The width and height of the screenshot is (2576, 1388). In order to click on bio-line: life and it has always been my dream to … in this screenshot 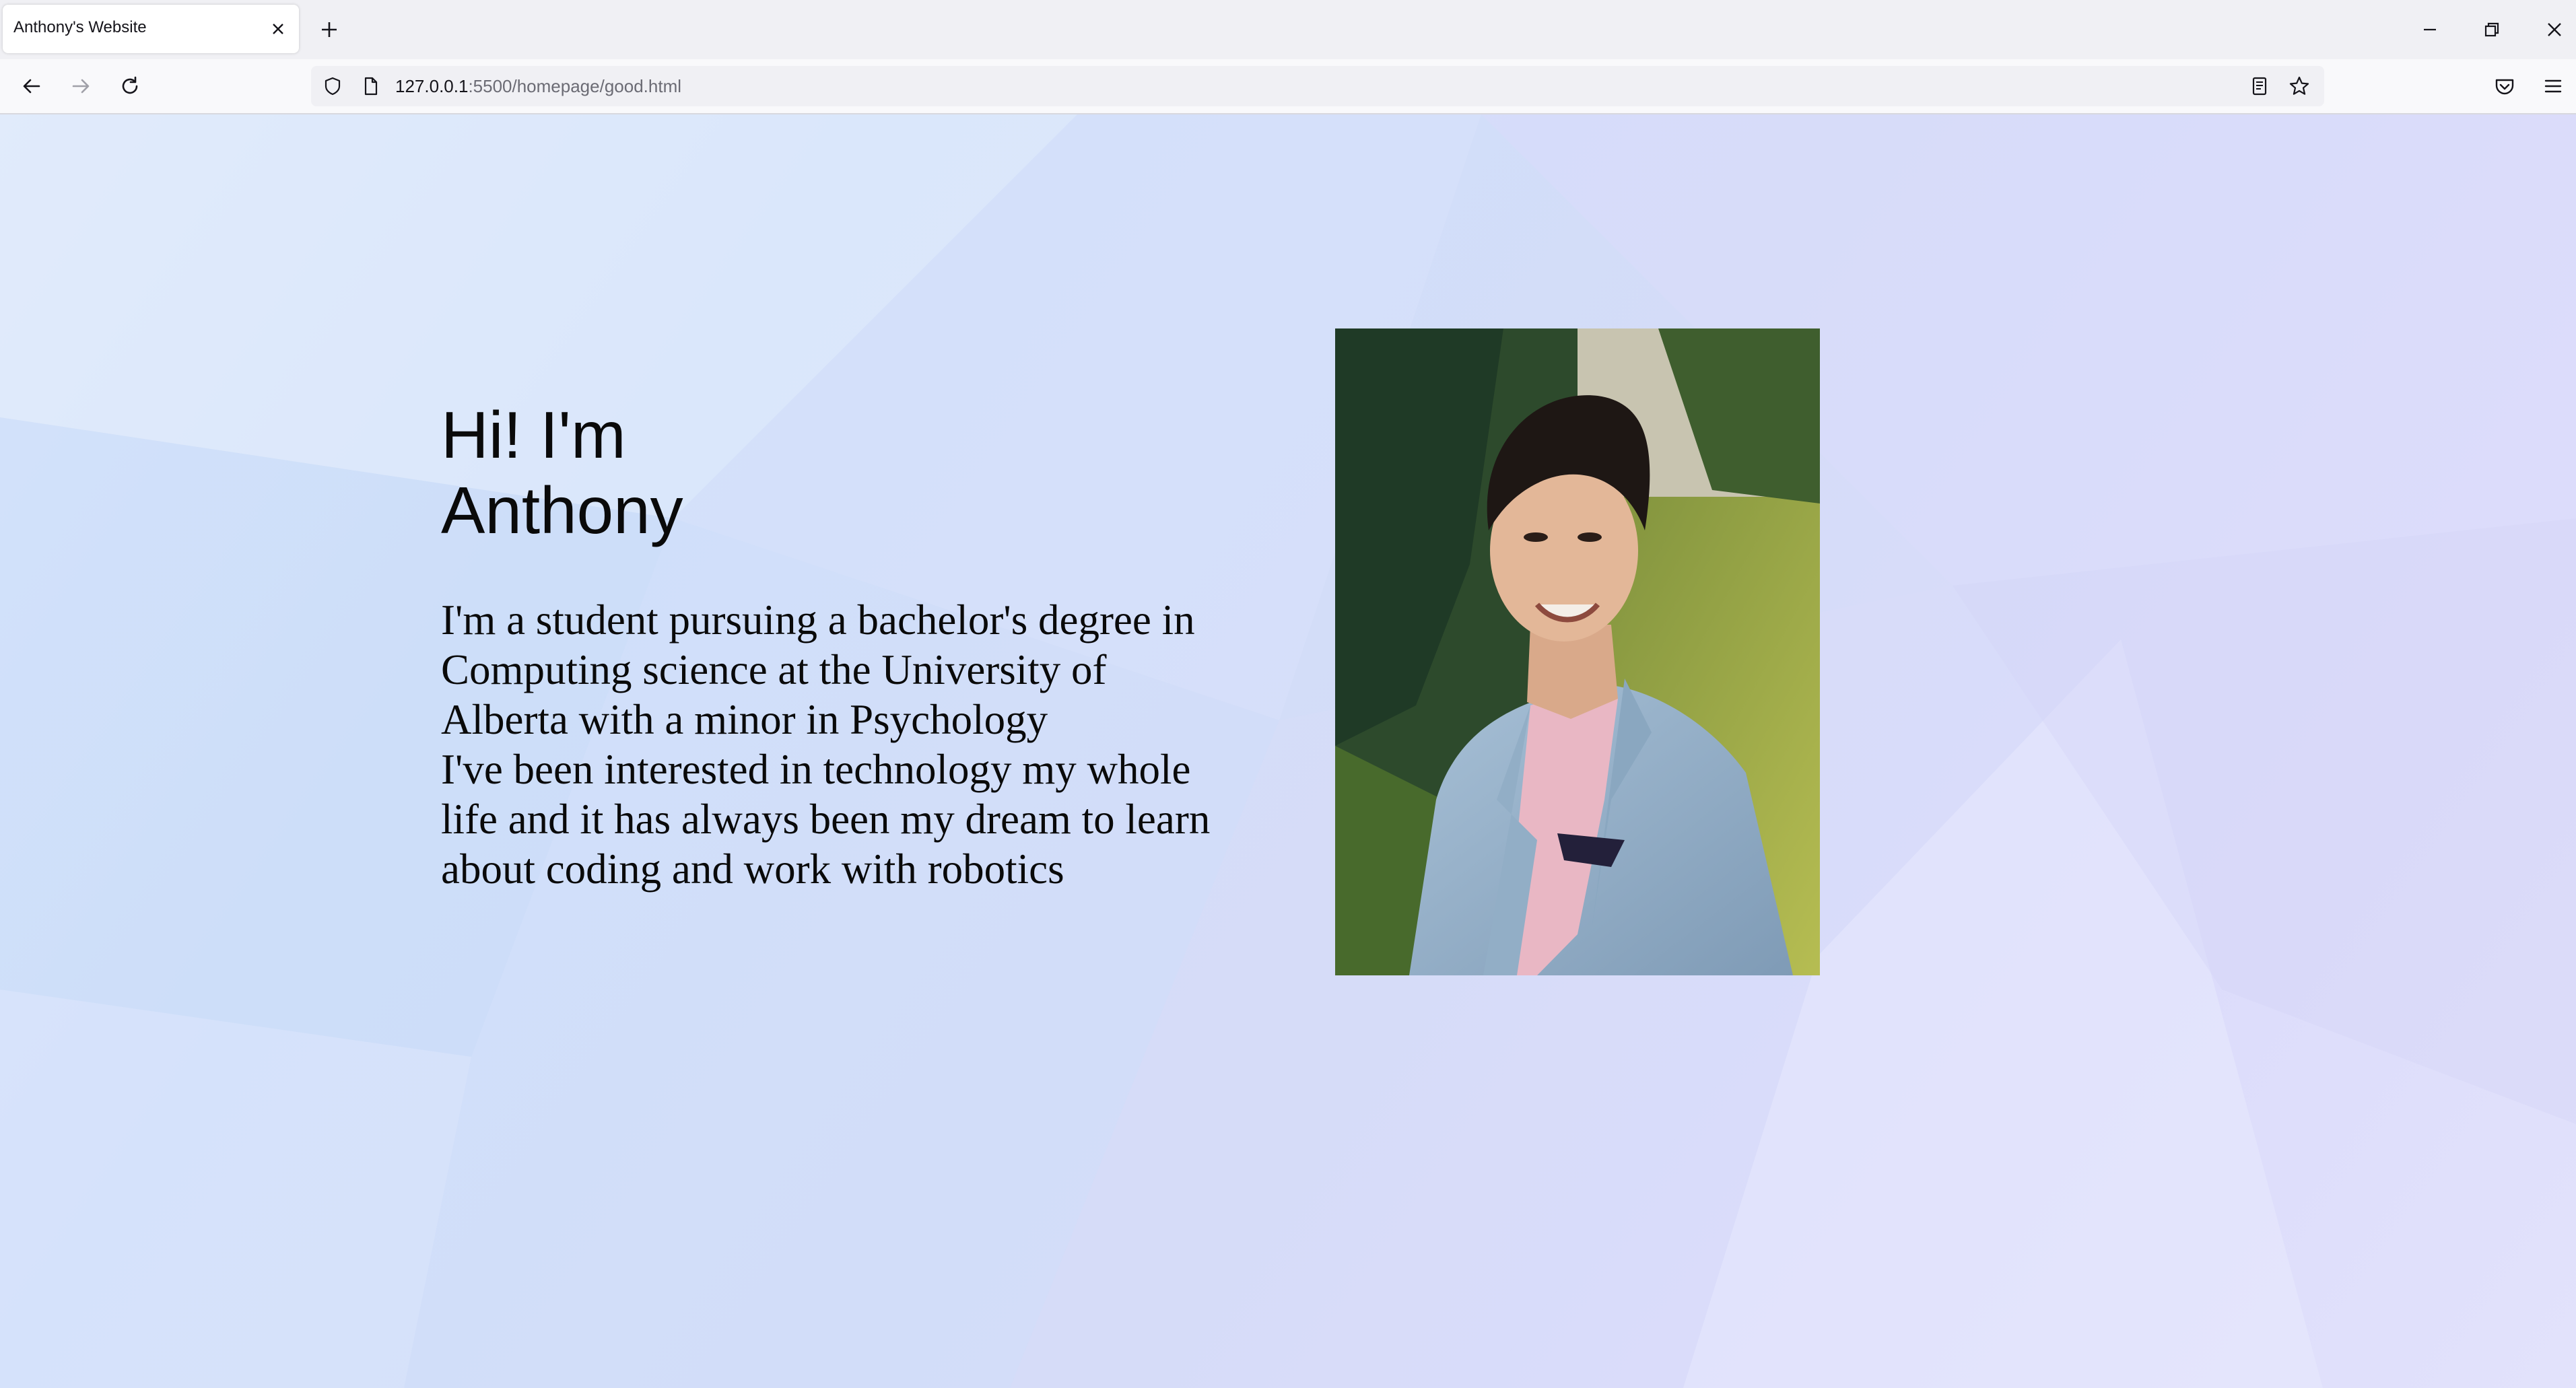, I will do `click(826, 819)`.